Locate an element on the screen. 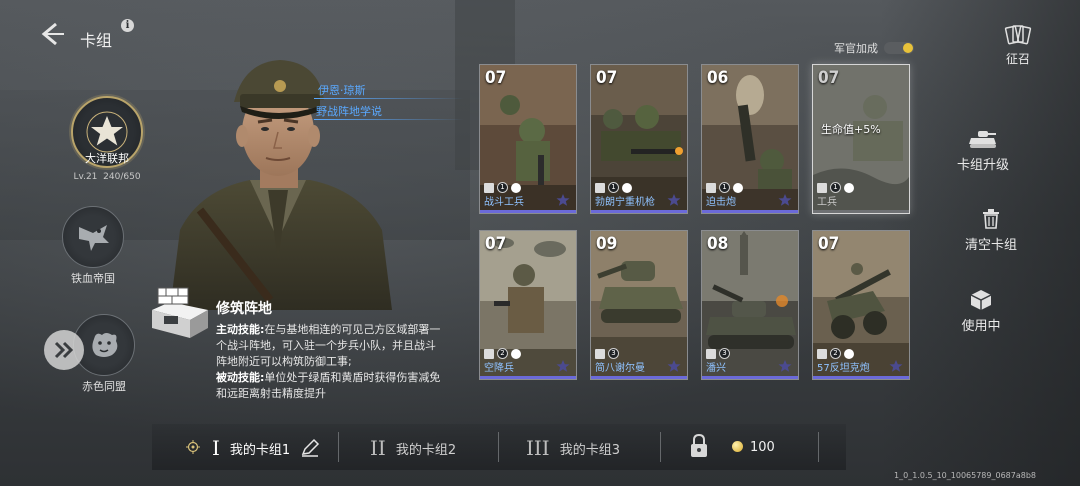 Image resolution: width=1080 pixels, height=486 pixels. deck-tab-1: I 我的卡组1 is located at coordinates (266, 448).